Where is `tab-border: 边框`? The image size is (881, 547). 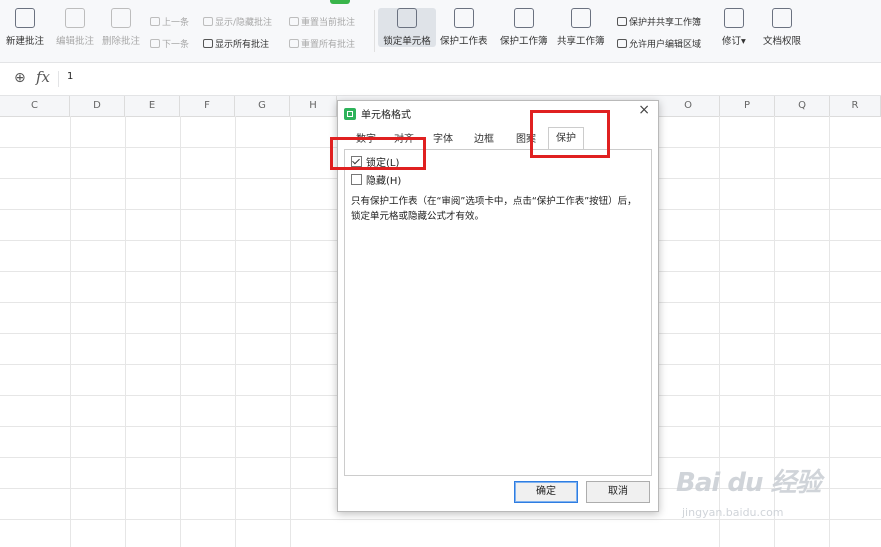 tab-border: 边框 is located at coordinates (484, 137).